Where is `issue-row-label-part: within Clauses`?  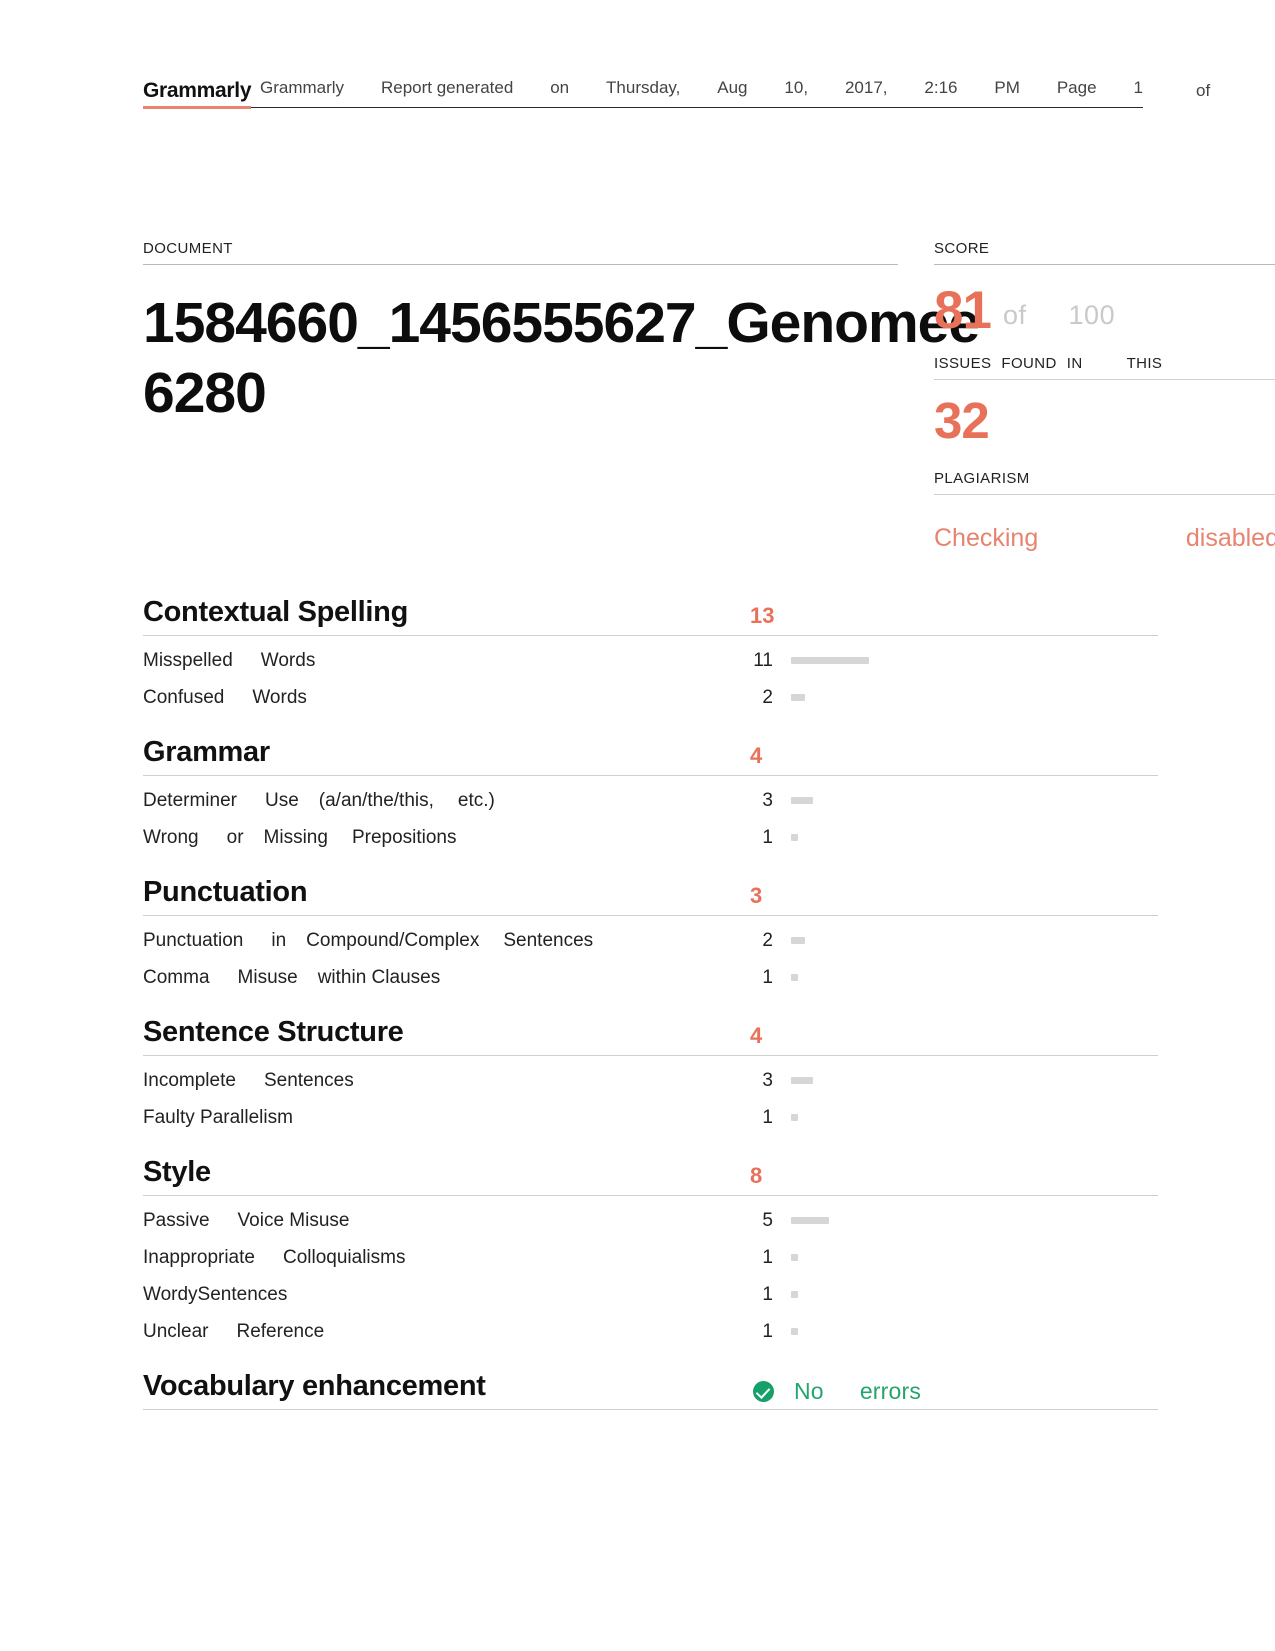
issue-row-label-part: within Clauses is located at coordinates (379, 977).